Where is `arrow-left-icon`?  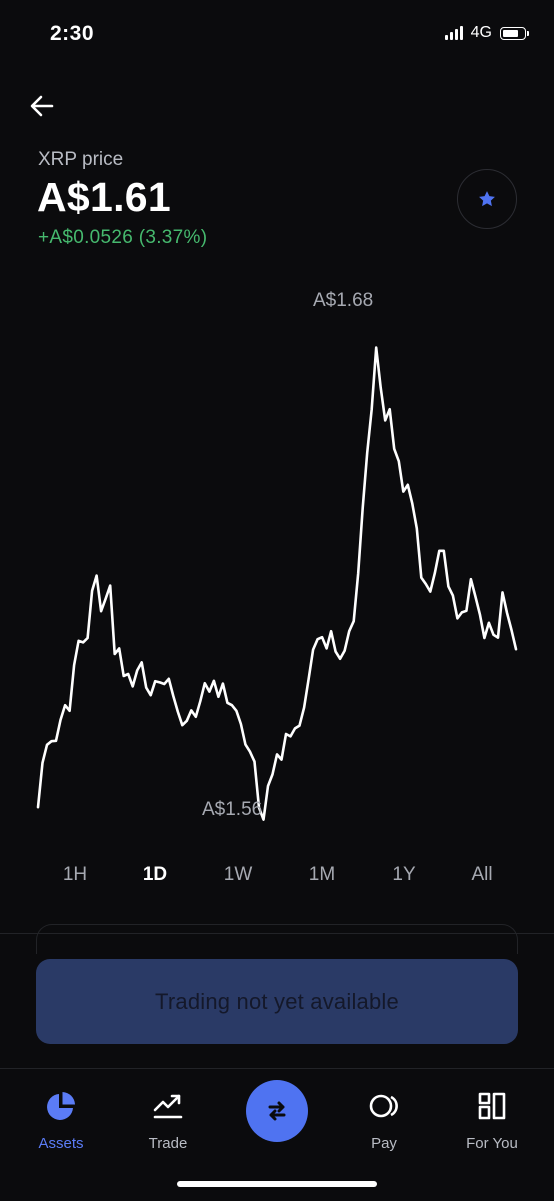 arrow-left-icon is located at coordinates (42, 106).